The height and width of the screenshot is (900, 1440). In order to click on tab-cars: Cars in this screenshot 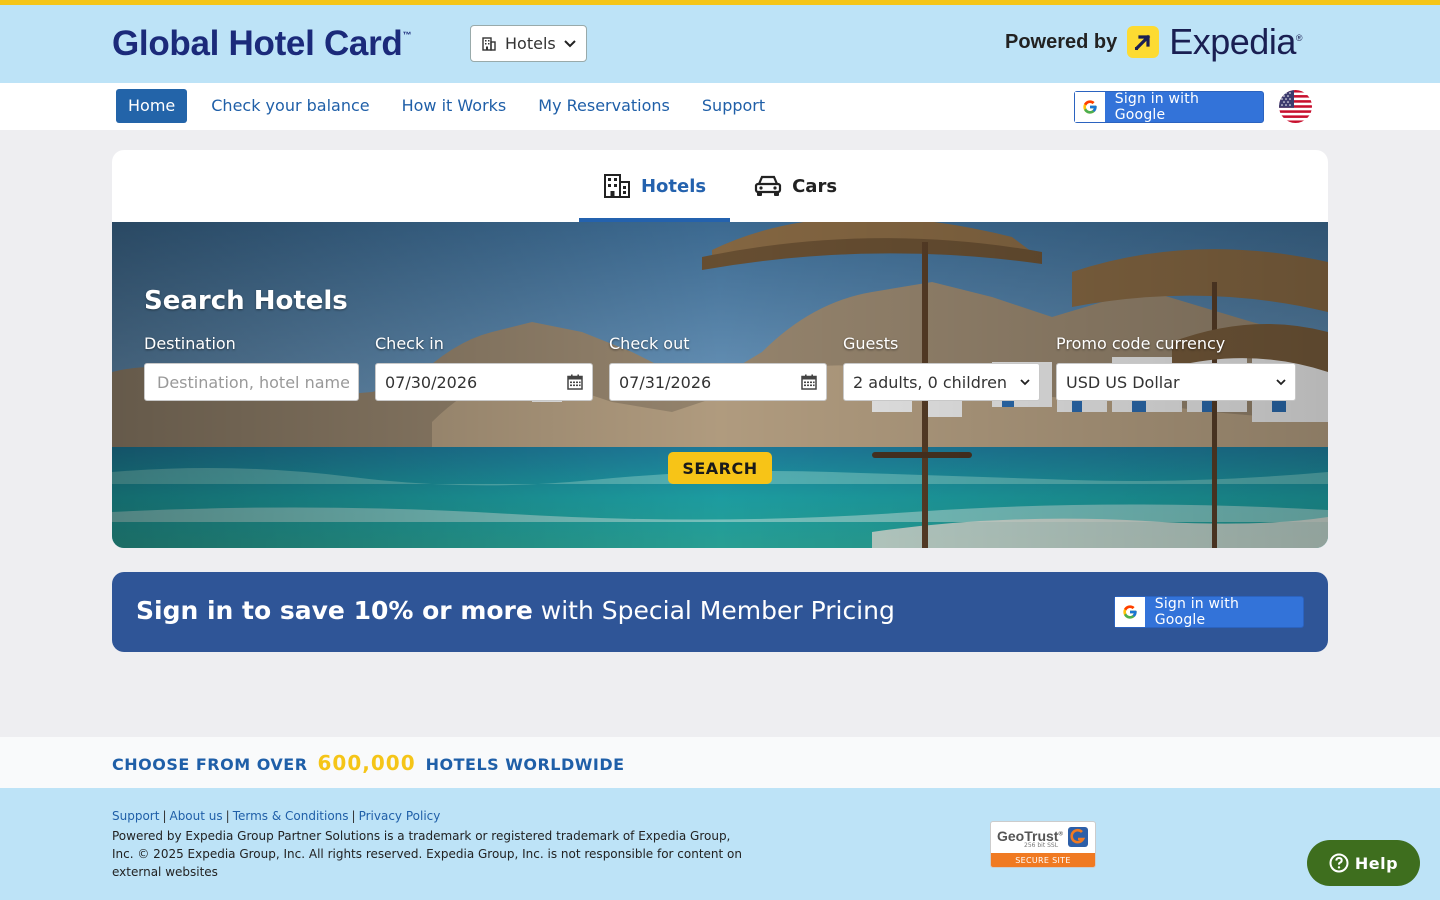, I will do `click(795, 186)`.